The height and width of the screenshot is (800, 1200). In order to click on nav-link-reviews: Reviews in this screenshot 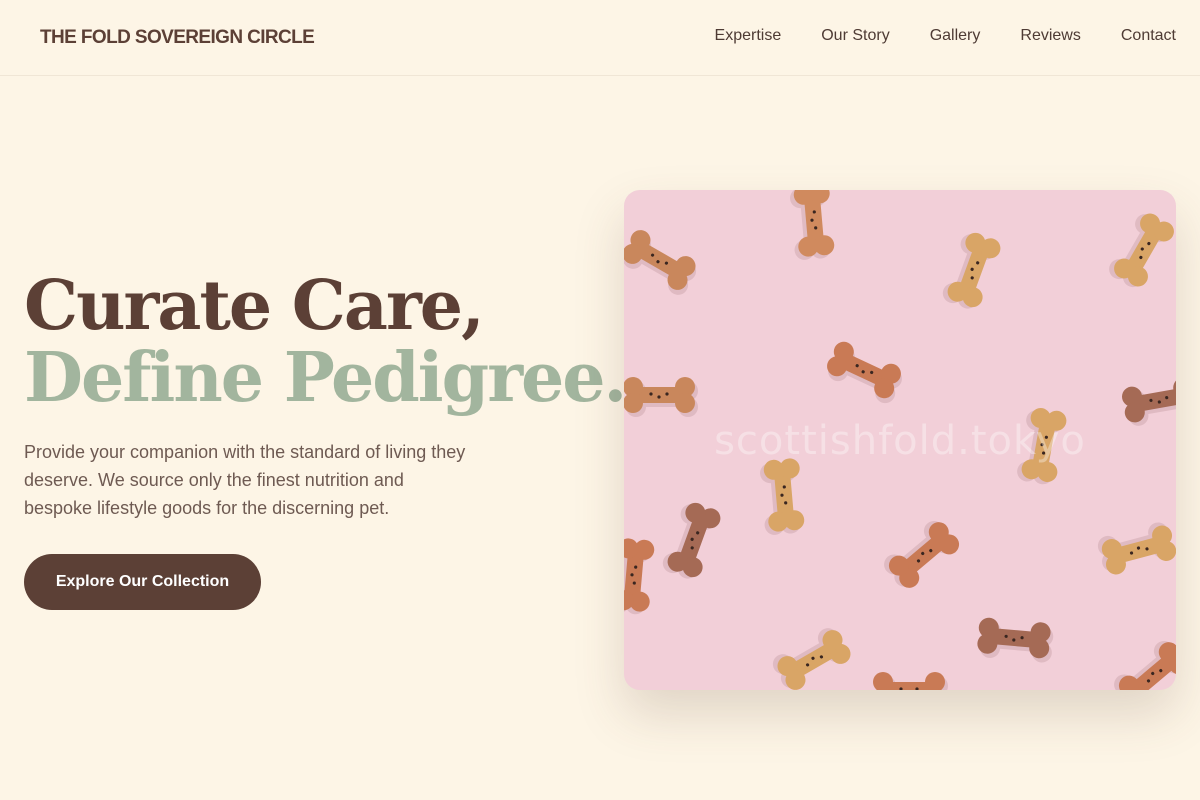, I will do `click(1050, 36)`.